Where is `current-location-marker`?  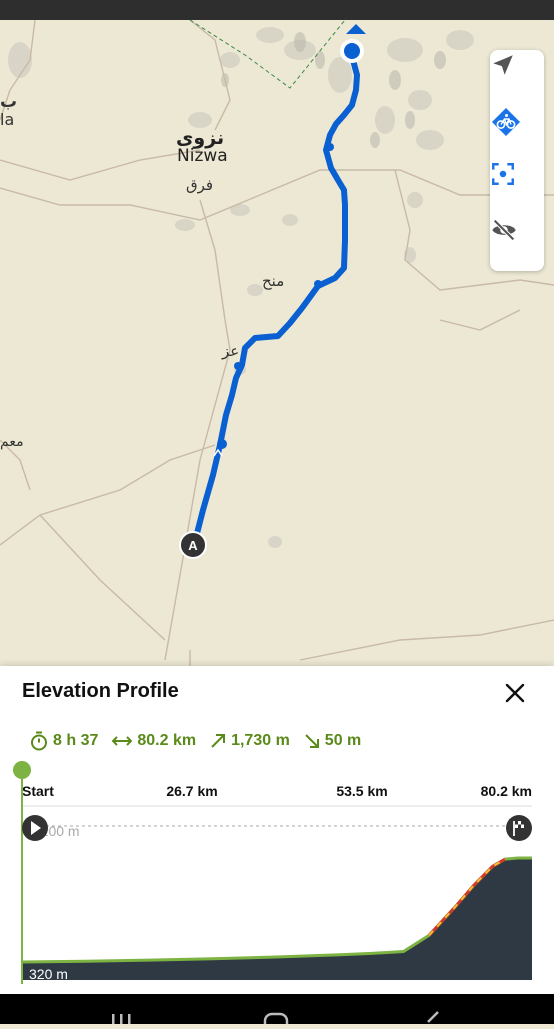 current-location-marker is located at coordinates (353, 43).